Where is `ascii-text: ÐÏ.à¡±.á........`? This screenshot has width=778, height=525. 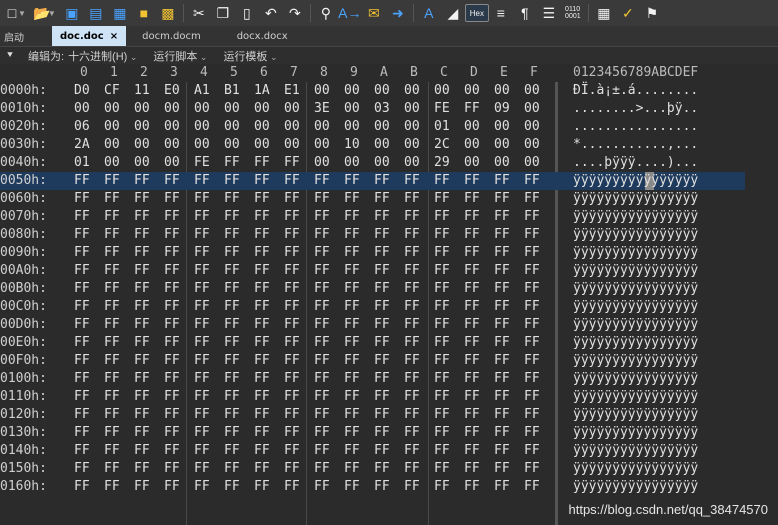 ascii-text: ÐÏ.à¡±.á........ is located at coordinates (635, 91).